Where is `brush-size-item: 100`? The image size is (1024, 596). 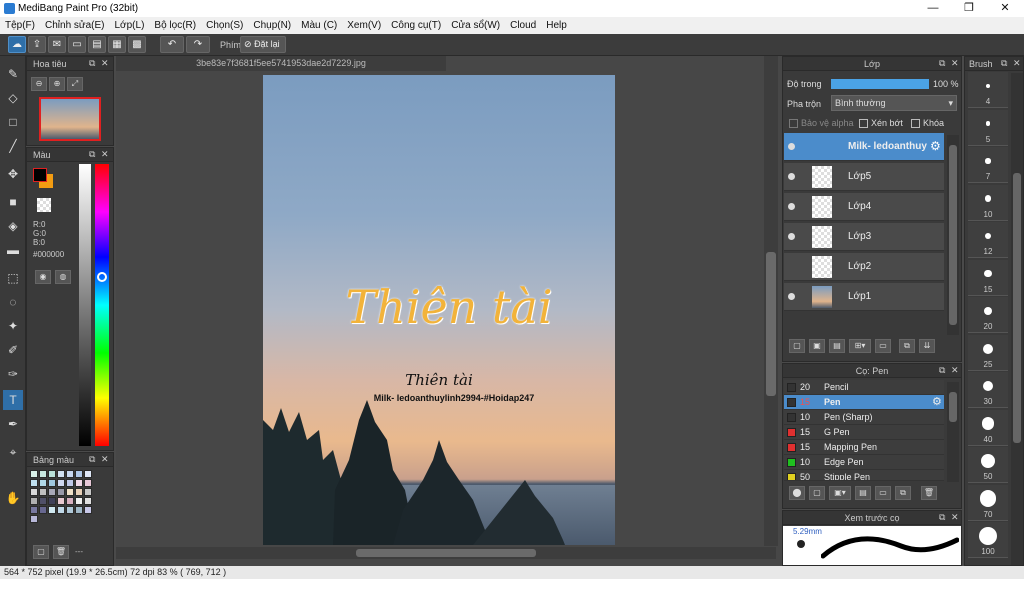
brush-size-item: 100 is located at coordinates (988, 540).